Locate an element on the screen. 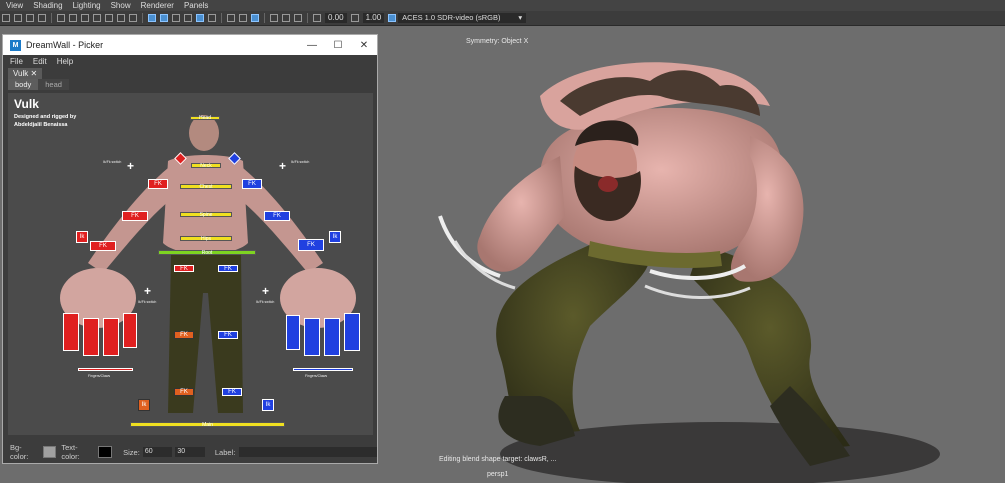 This screenshot has width=1005, height=483. maximize-icon: ☐ is located at coordinates (338, 45).